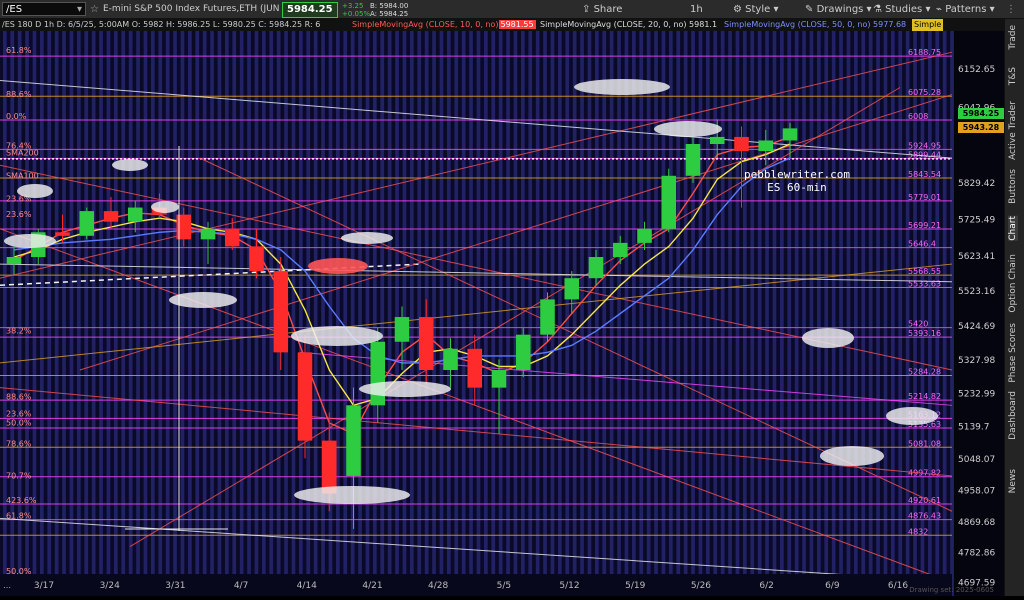 This screenshot has height=600, width=1024. I want to click on change-percent: +0.05%, so click(356, 14).